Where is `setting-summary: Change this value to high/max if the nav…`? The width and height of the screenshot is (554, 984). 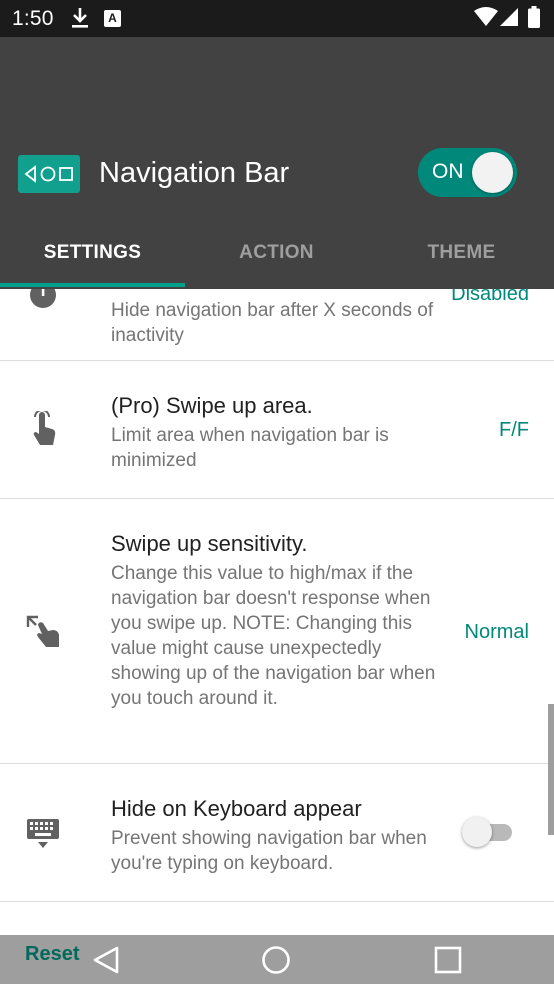 setting-summary: Change this value to high/max if the nav… is located at coordinates (273, 636).